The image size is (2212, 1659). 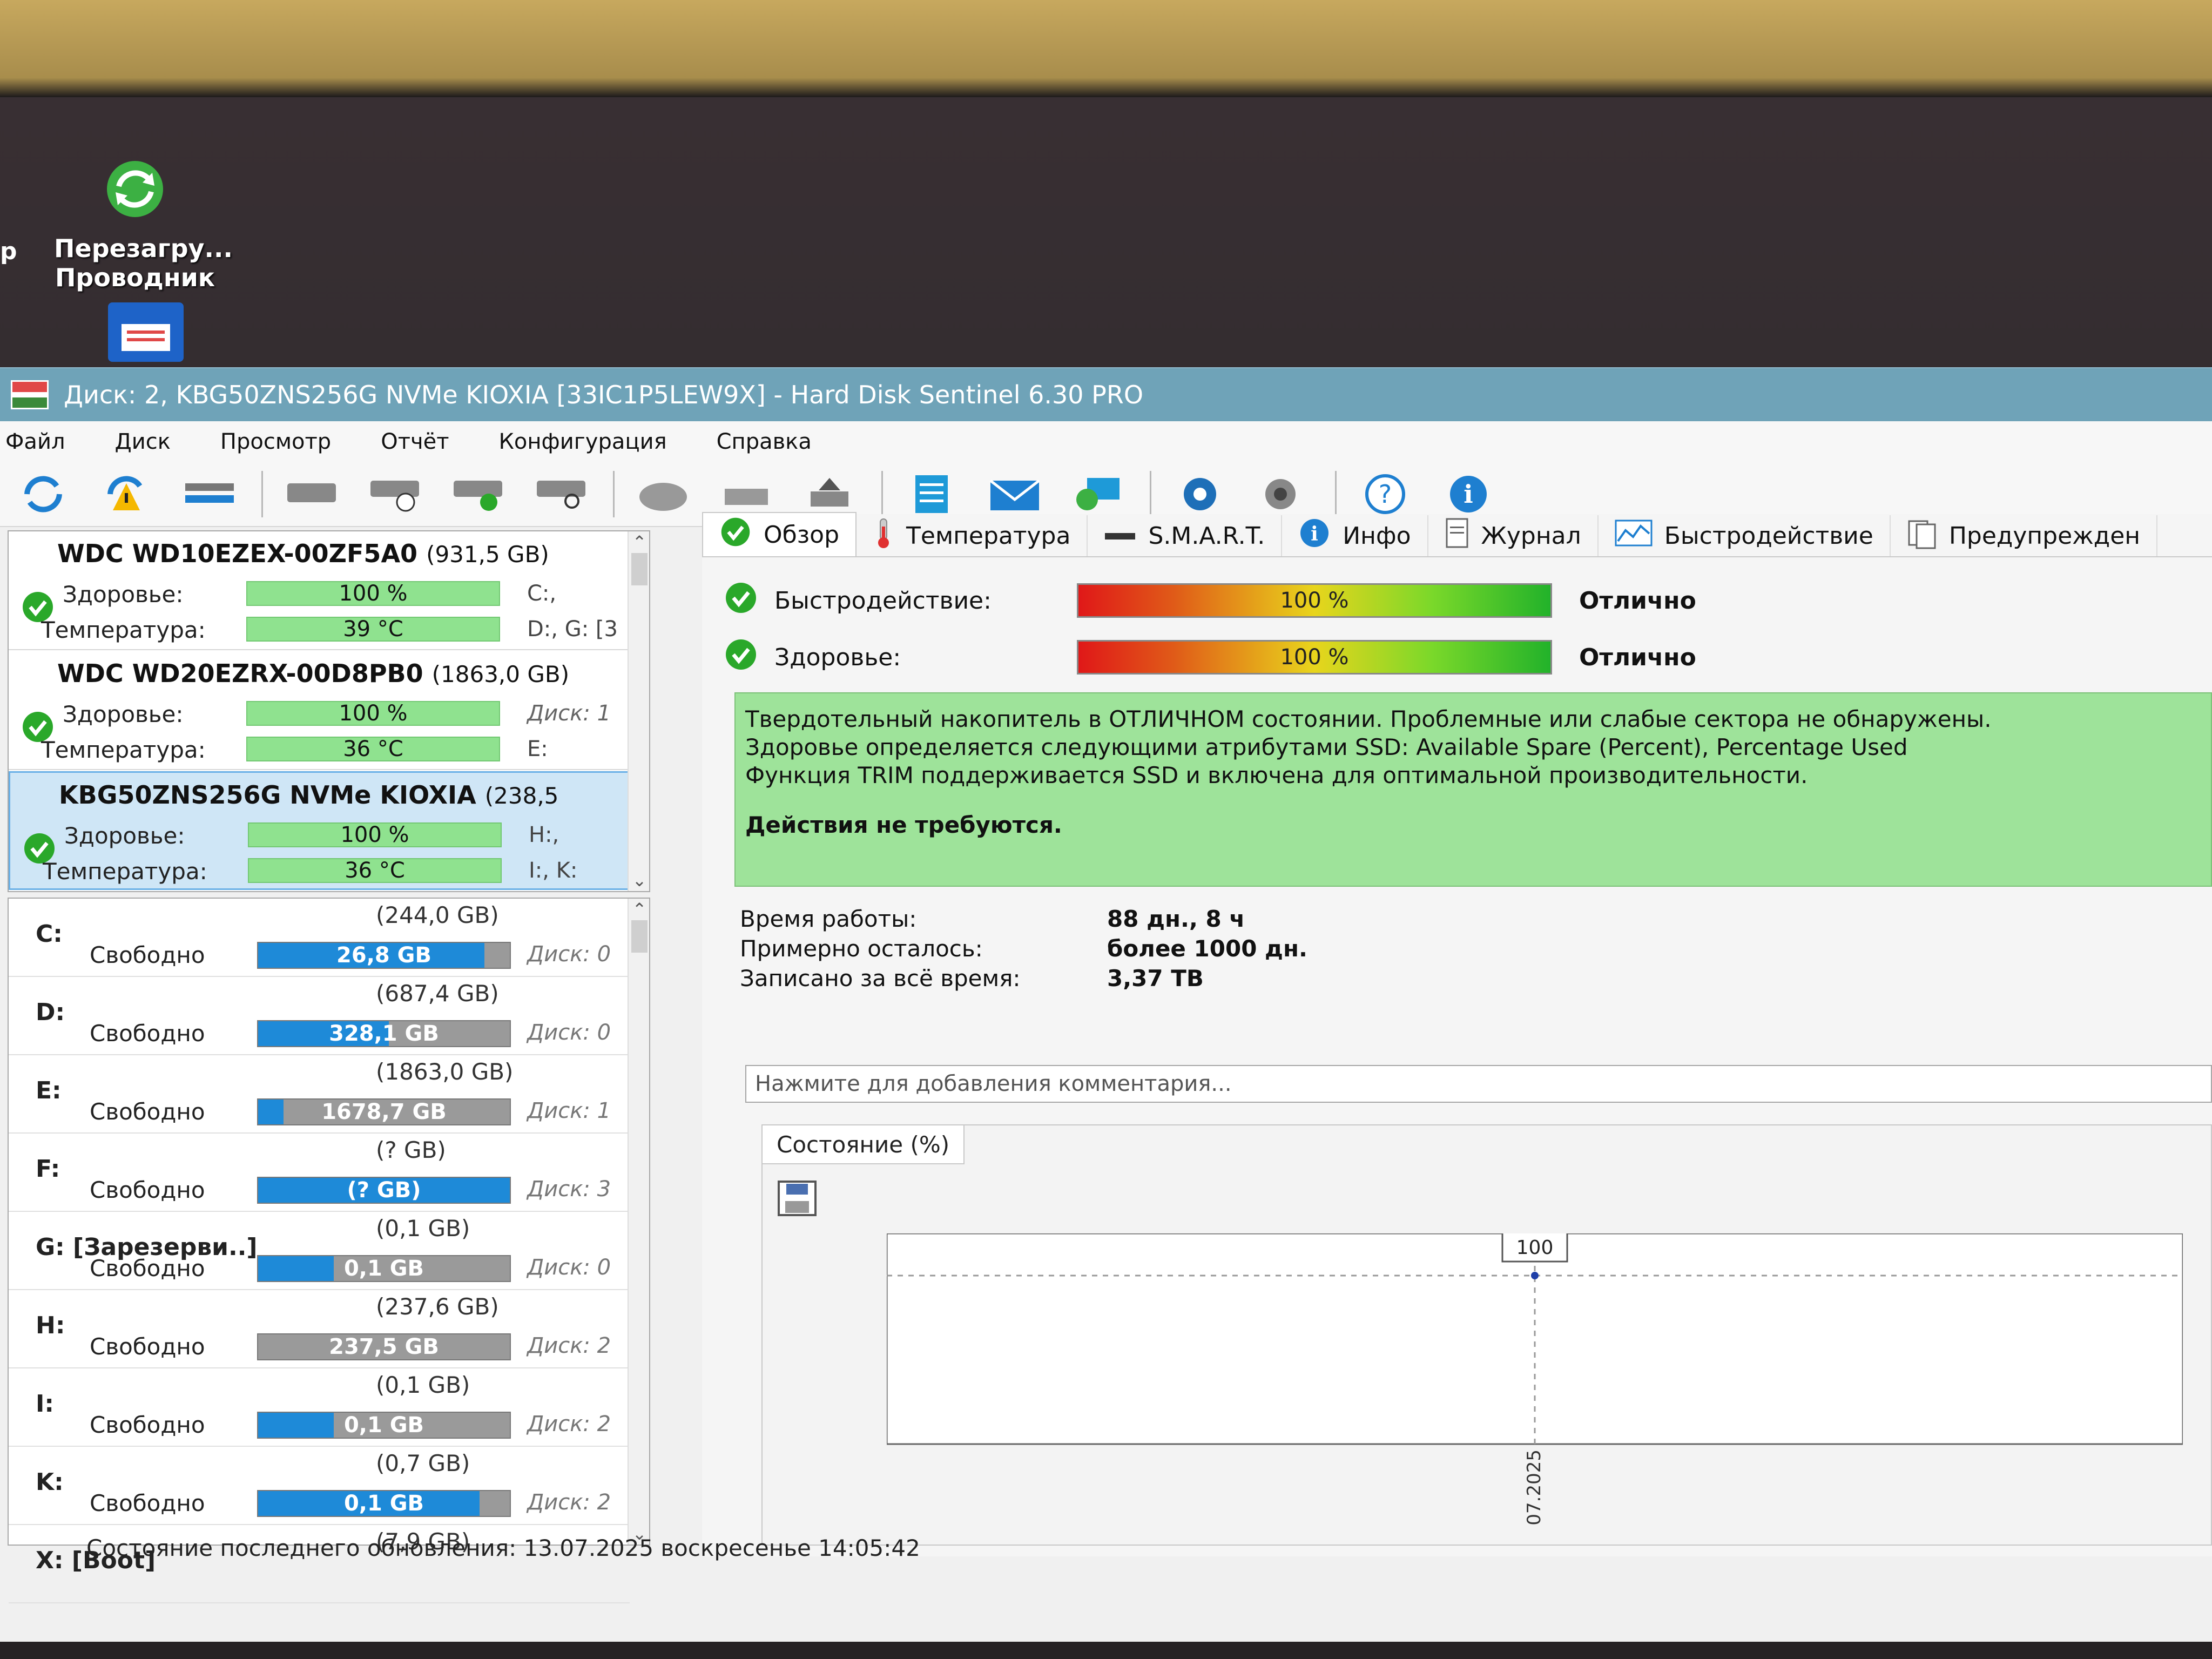 What do you see at coordinates (49, 934) in the screenshot?
I see `volume-letter: C:` at bounding box center [49, 934].